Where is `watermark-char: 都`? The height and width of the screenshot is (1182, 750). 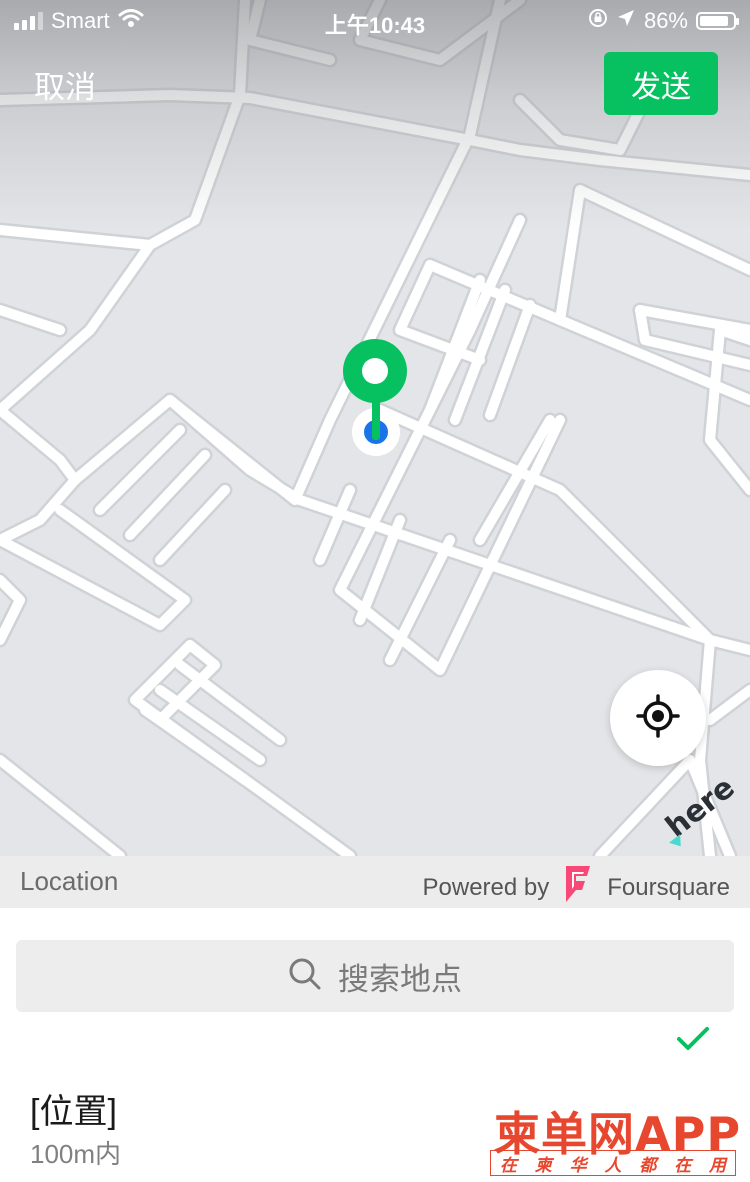 watermark-char: 都 is located at coordinates (648, 1165).